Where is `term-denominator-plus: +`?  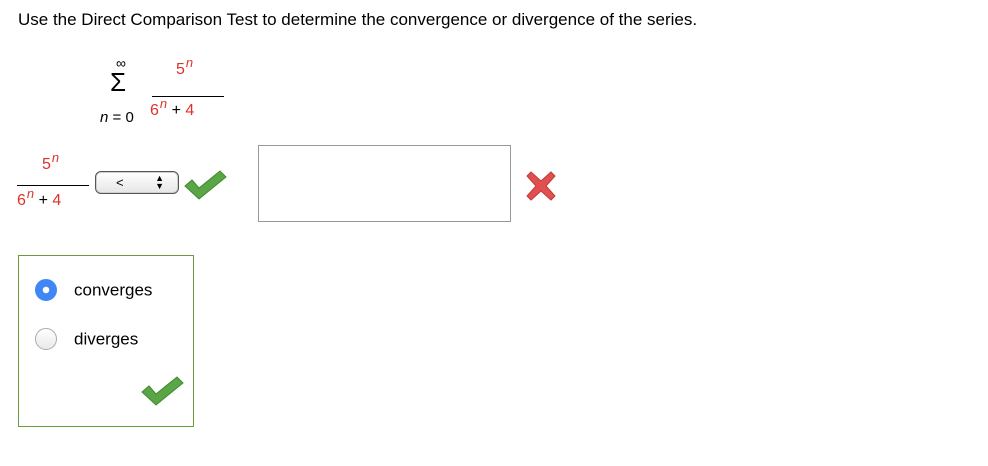
term-denominator-plus: + is located at coordinates (43, 200).